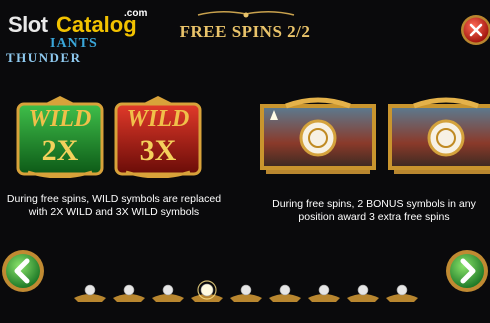 Image resolution: width=490 pixels, height=323 pixels. Describe the element at coordinates (60, 150) in the screenshot. I see `wild-2x-multiplier: 2X` at that location.